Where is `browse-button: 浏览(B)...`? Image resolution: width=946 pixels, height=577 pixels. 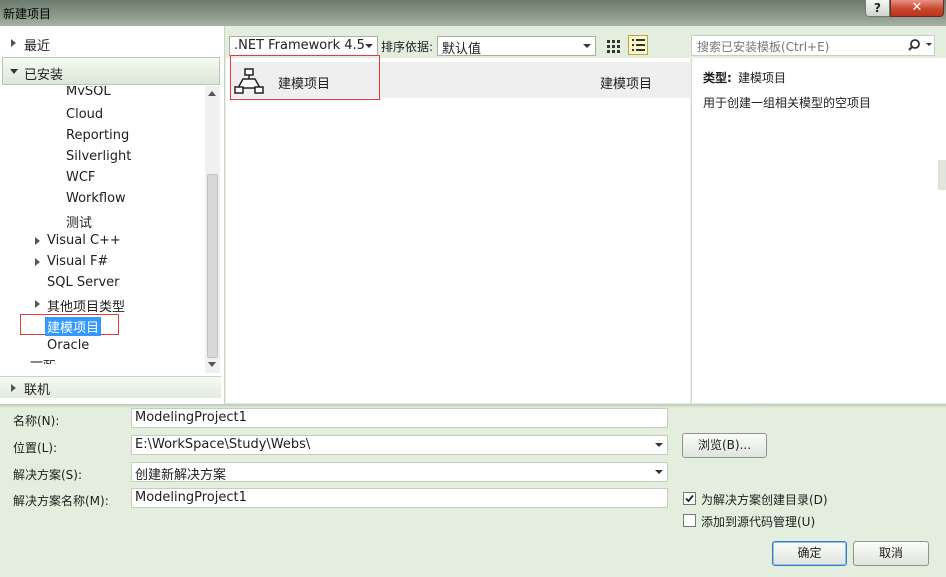 browse-button: 浏览(B)... is located at coordinates (724, 445).